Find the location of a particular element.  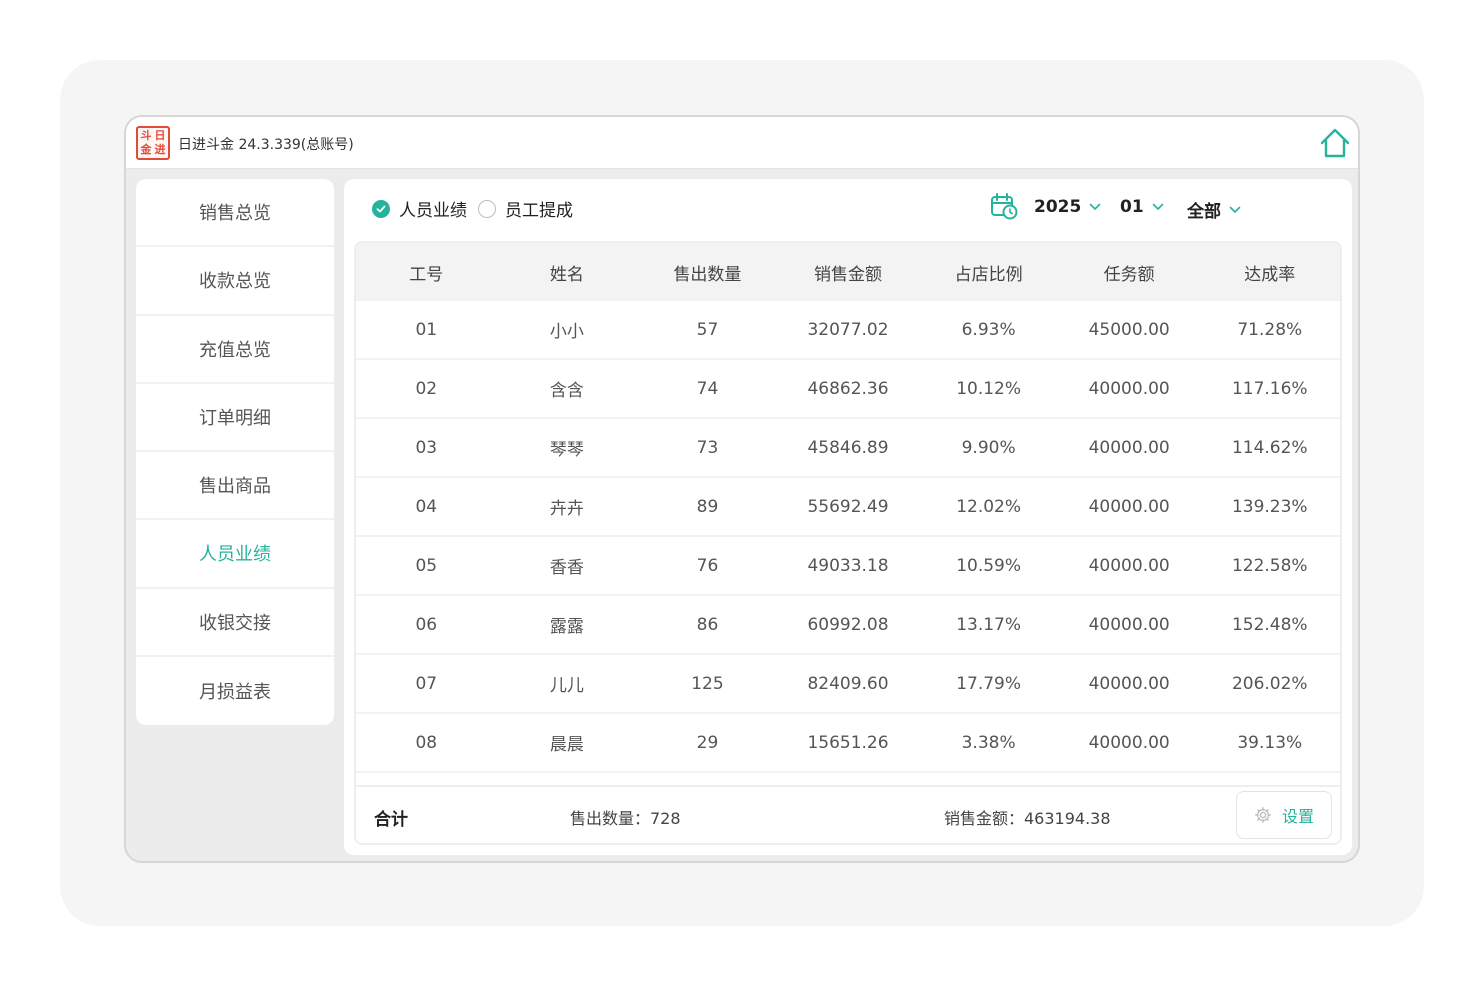

total-label: 合计 is located at coordinates (391, 820).